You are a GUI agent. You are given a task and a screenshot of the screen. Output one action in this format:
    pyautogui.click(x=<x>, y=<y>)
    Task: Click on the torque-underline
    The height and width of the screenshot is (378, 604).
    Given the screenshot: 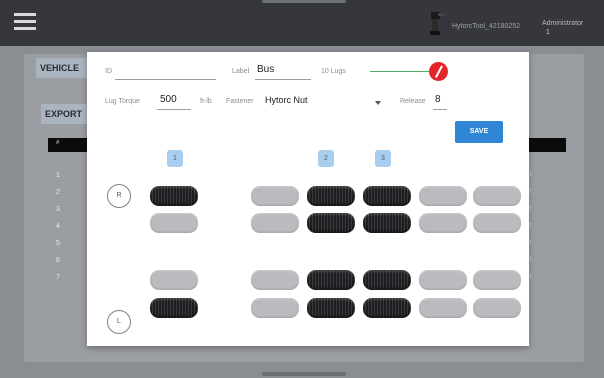 What is the action you would take?
    pyautogui.click(x=174, y=109)
    